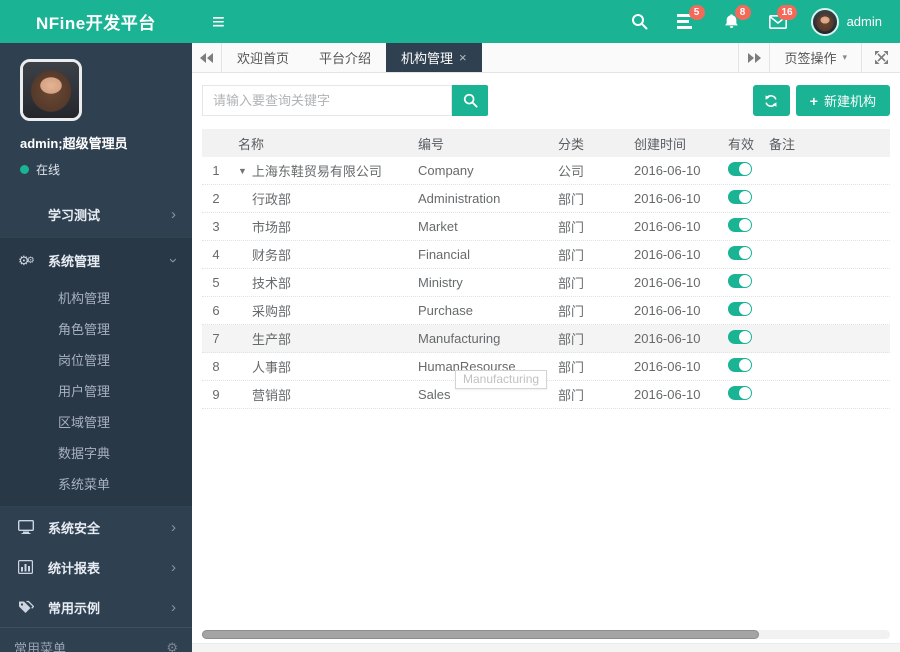 The image size is (900, 652). I want to click on table-row: 2 行政部 Administration 部门 2016-06-10, so click(546, 199).